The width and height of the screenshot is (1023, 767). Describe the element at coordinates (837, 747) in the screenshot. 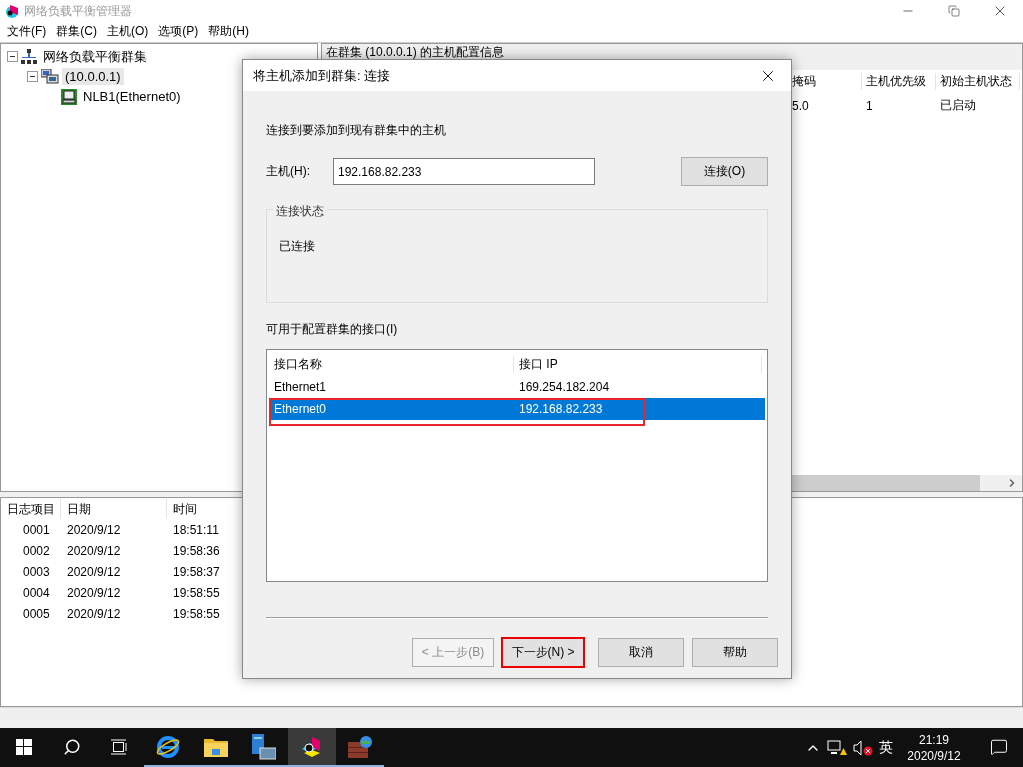

I see `network-warning-icon` at that location.